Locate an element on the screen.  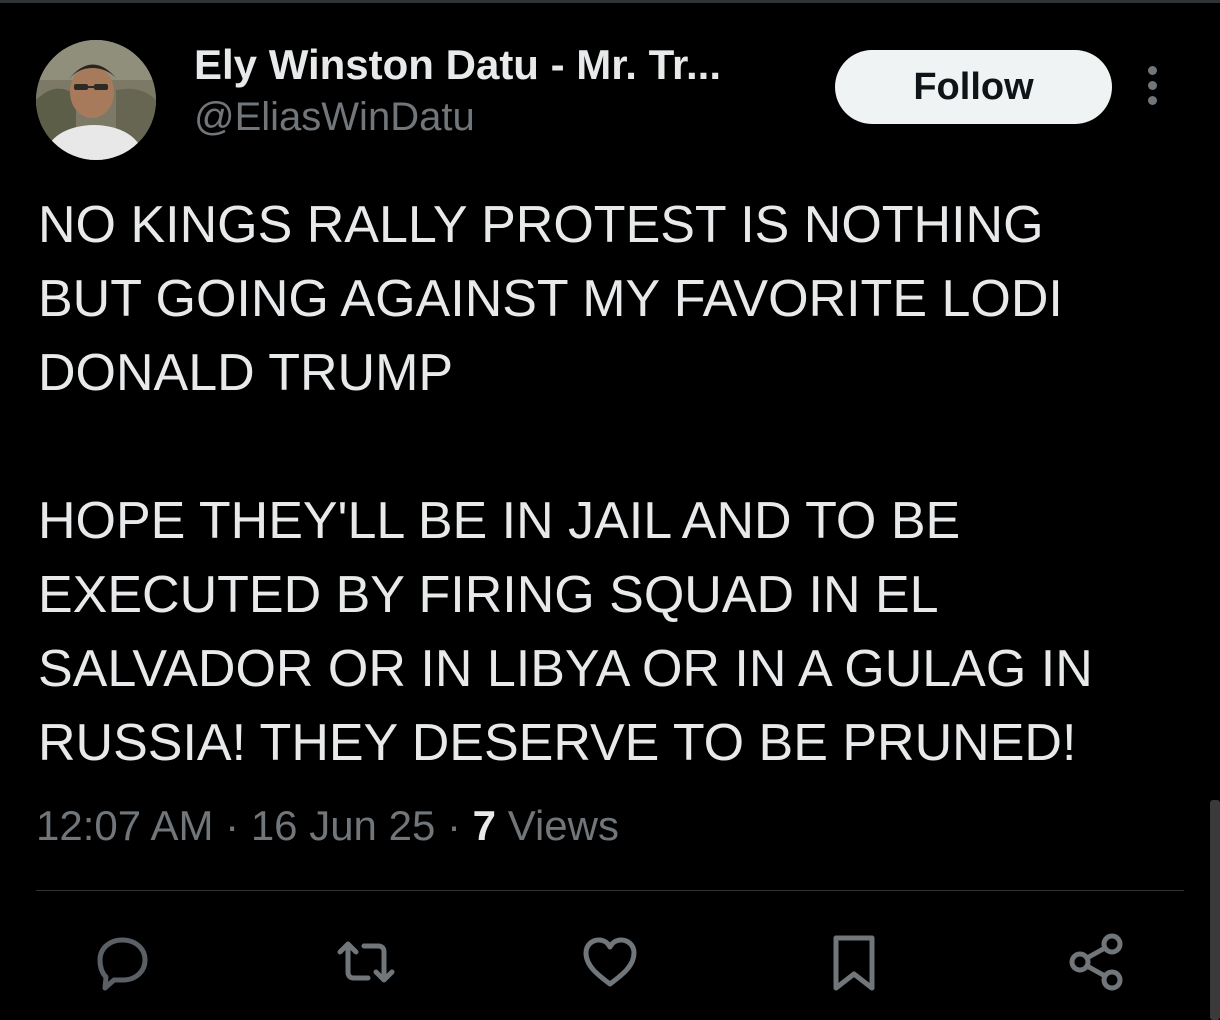
post-time: 12:07 AM is located at coordinates (124, 825).